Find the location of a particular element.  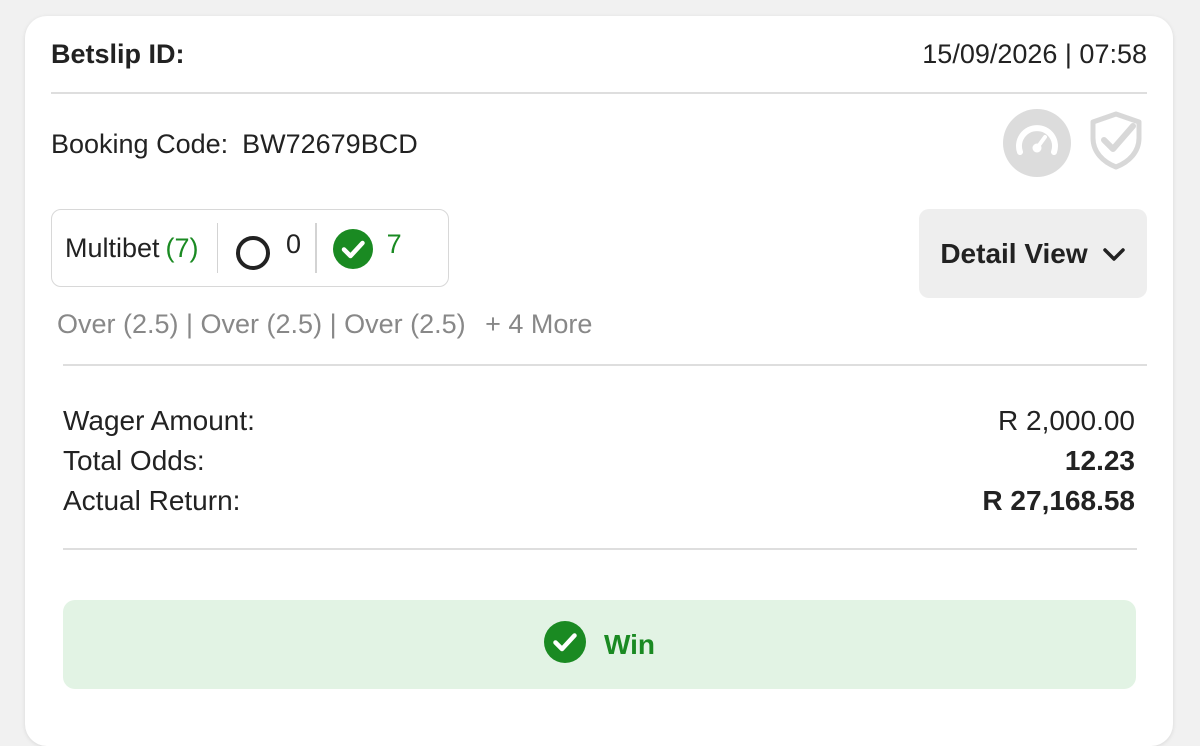

detail-view-label: Detail View is located at coordinates (1014, 253).